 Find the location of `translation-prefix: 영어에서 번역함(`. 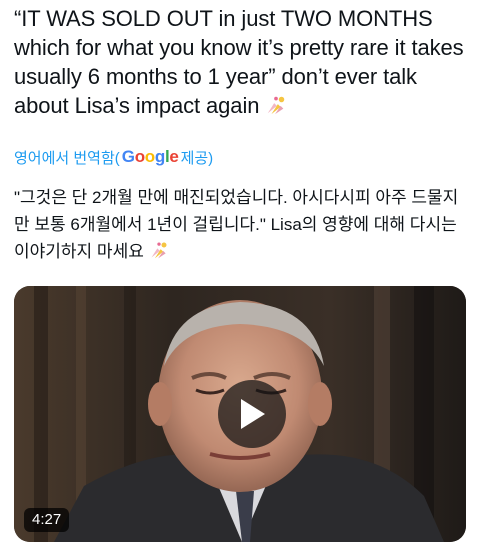

translation-prefix: 영어에서 번역함( is located at coordinates (67, 158).